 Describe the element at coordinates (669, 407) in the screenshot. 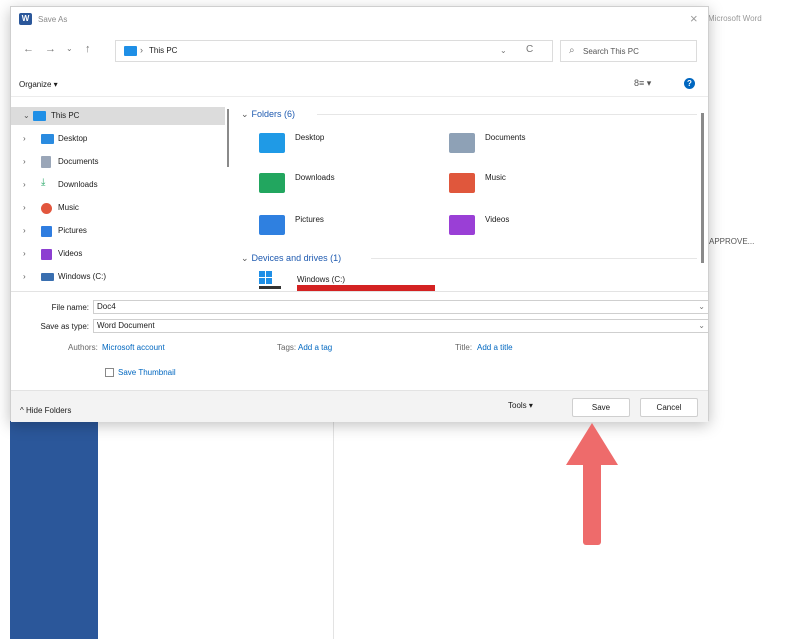

I see `cancel-button: Cancel` at that location.